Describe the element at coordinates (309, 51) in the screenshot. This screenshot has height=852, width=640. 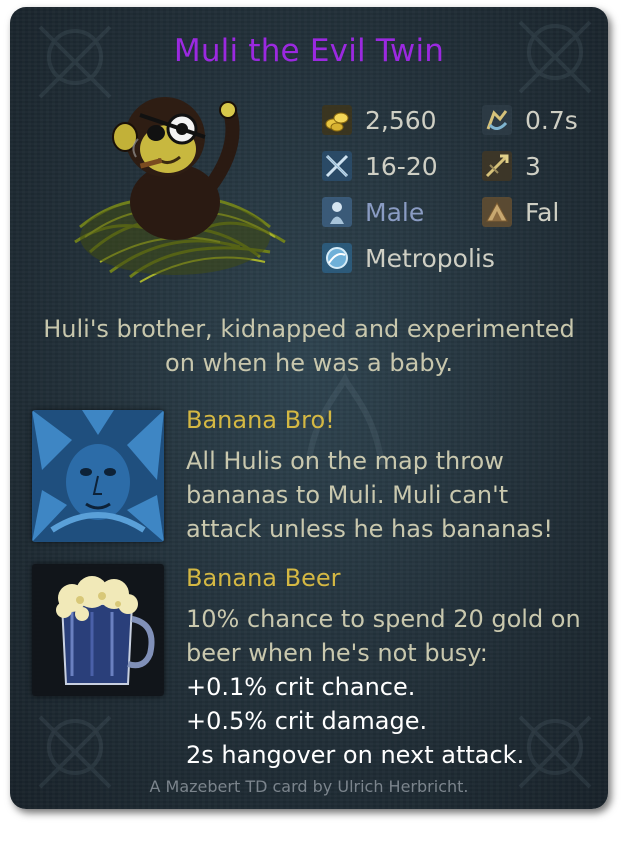
I see `card-title: Muli the Evil Twin` at that location.